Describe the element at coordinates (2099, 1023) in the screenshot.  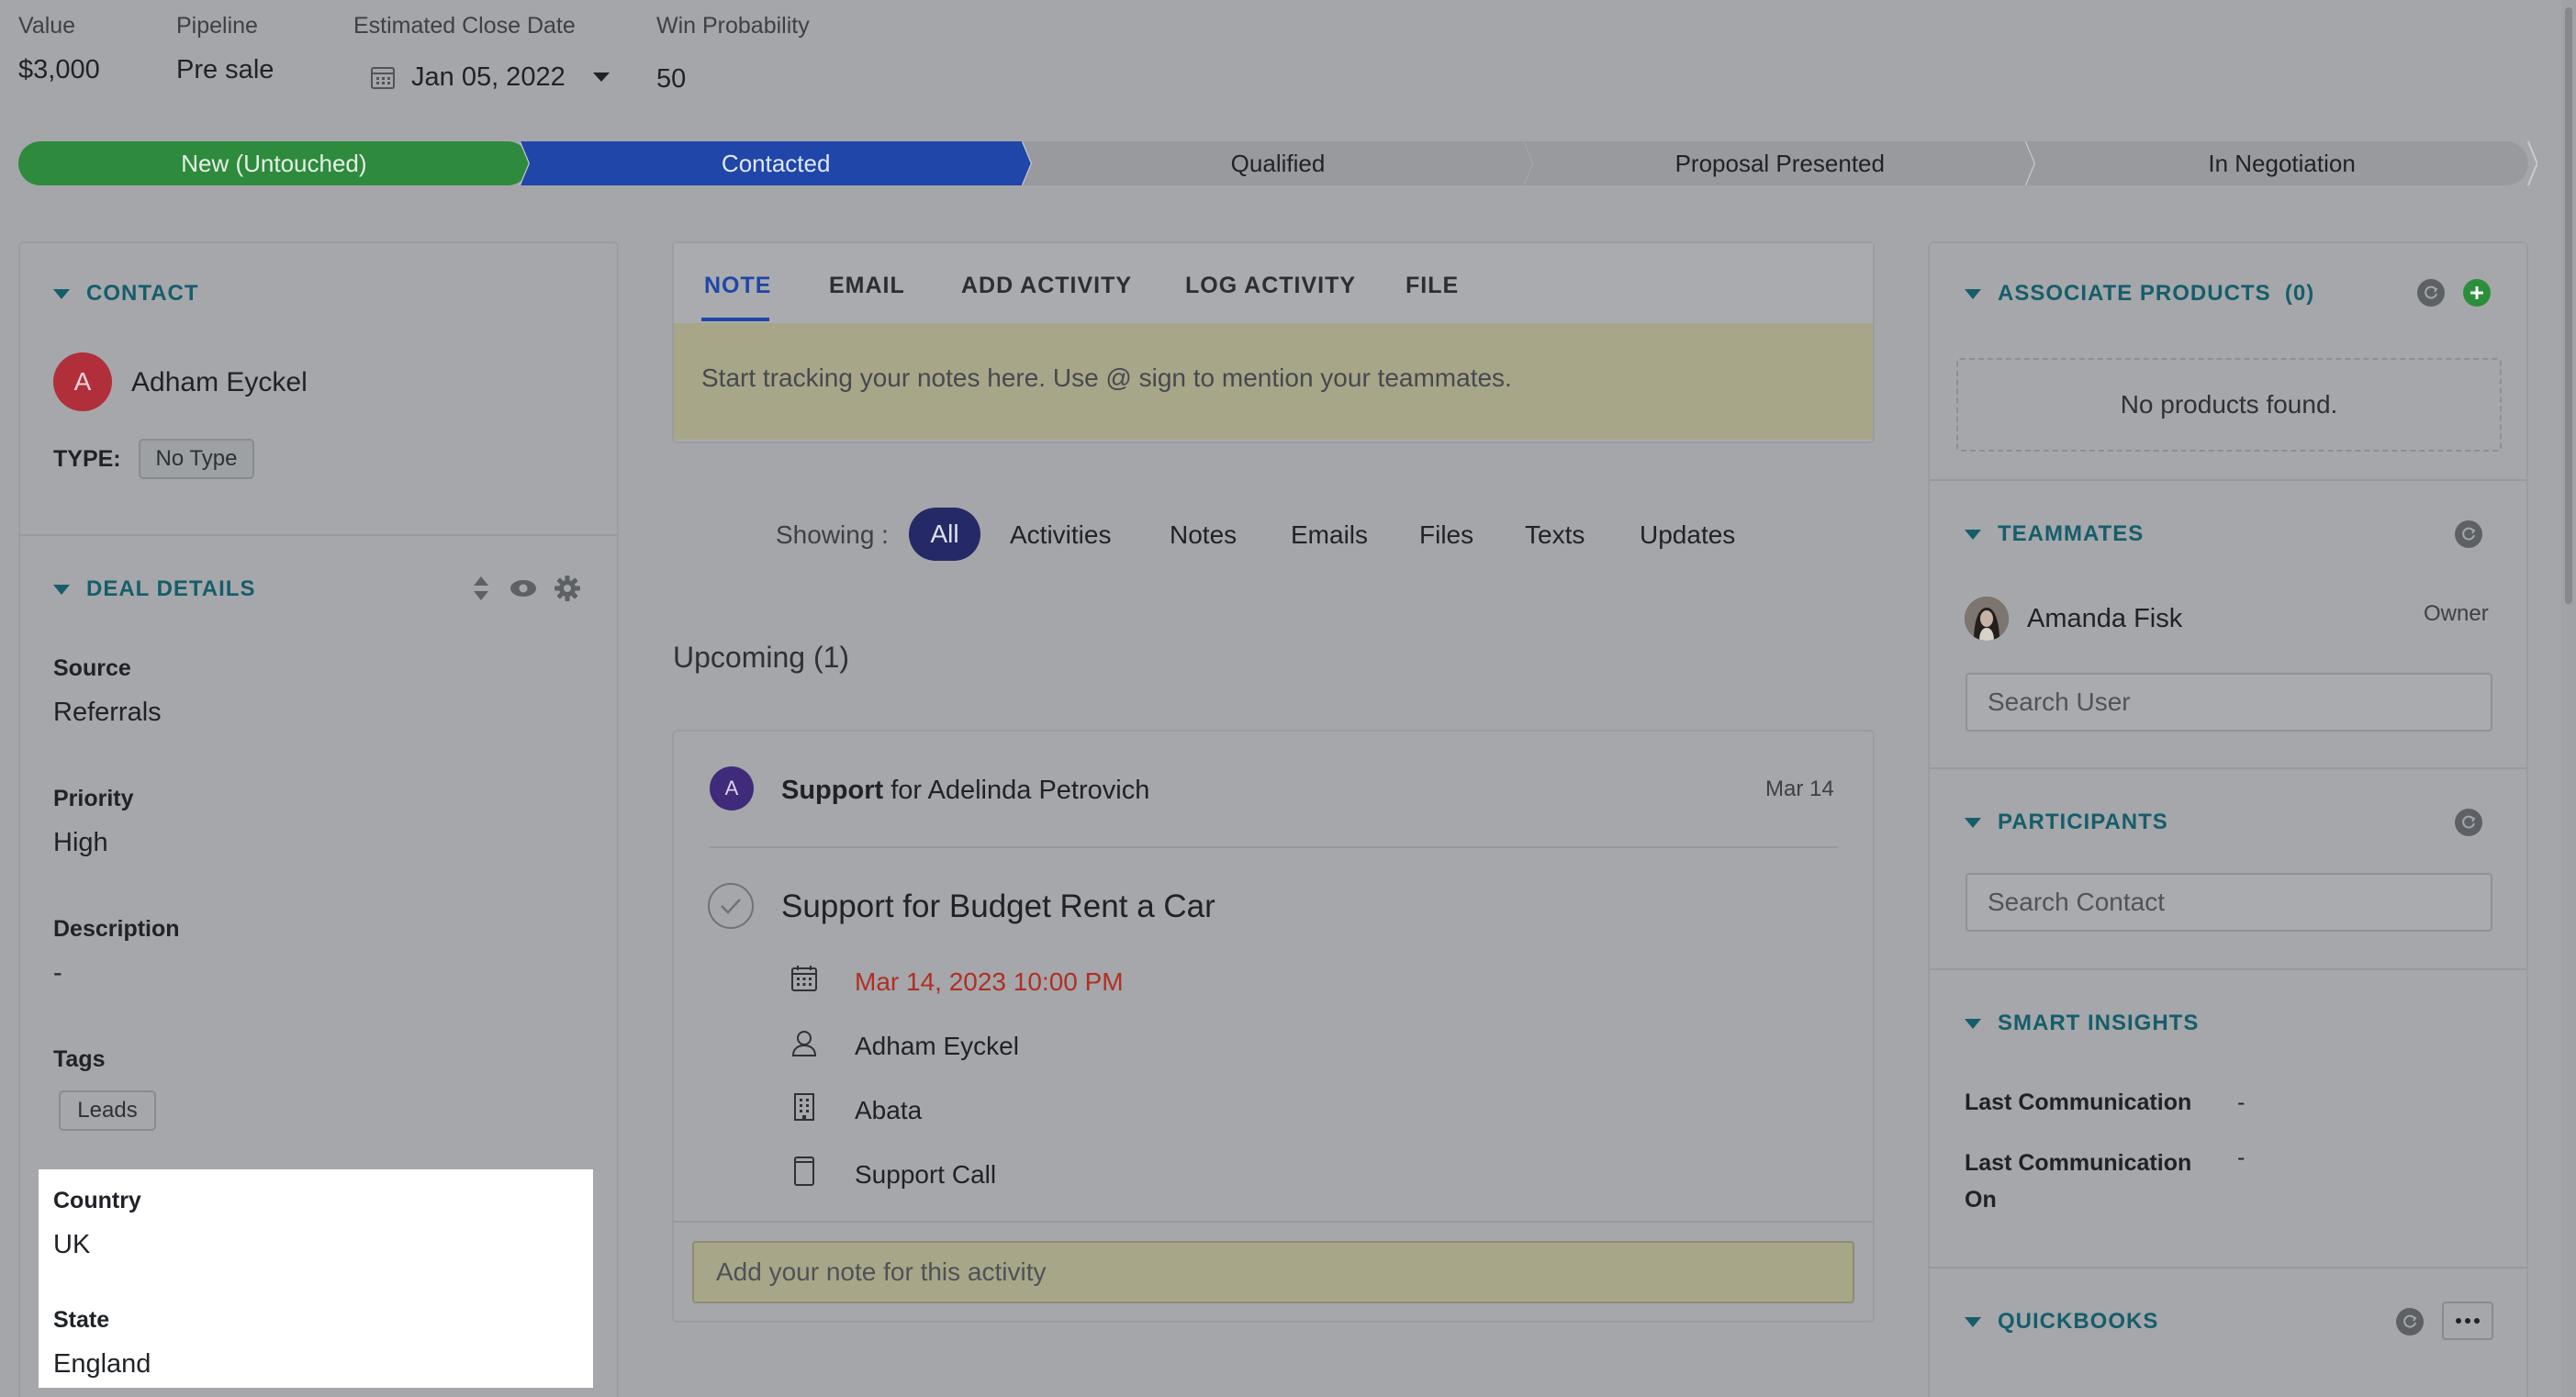
I see `smart-insights-title: SMART INSIGHTS` at that location.